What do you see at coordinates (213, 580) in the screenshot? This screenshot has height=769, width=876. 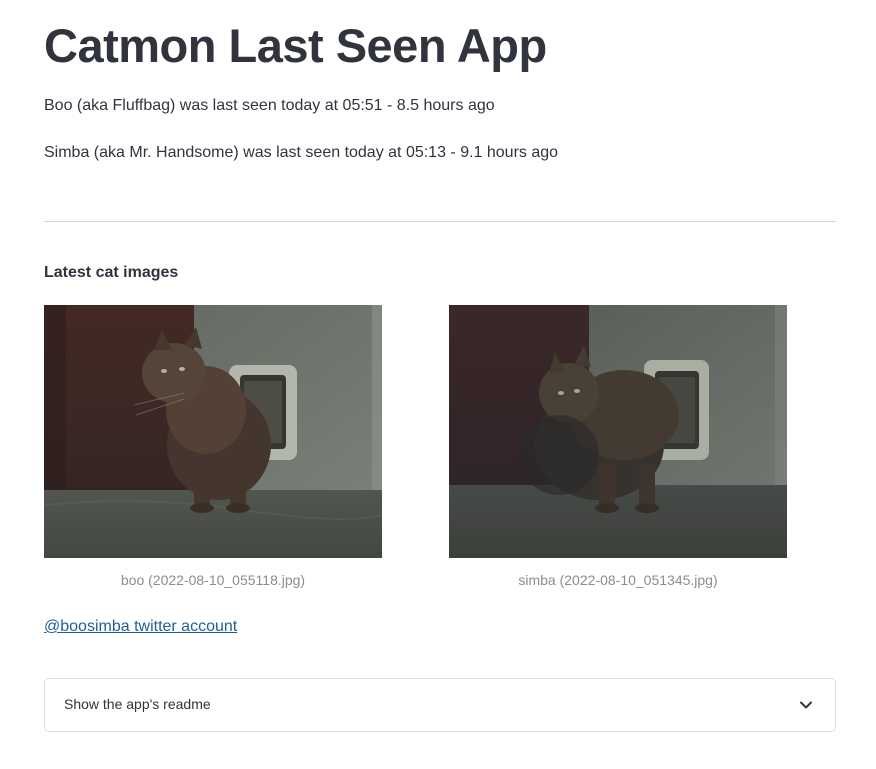 I see `boo-image-caption: boo (2022-08-10_055118.jpg)` at bounding box center [213, 580].